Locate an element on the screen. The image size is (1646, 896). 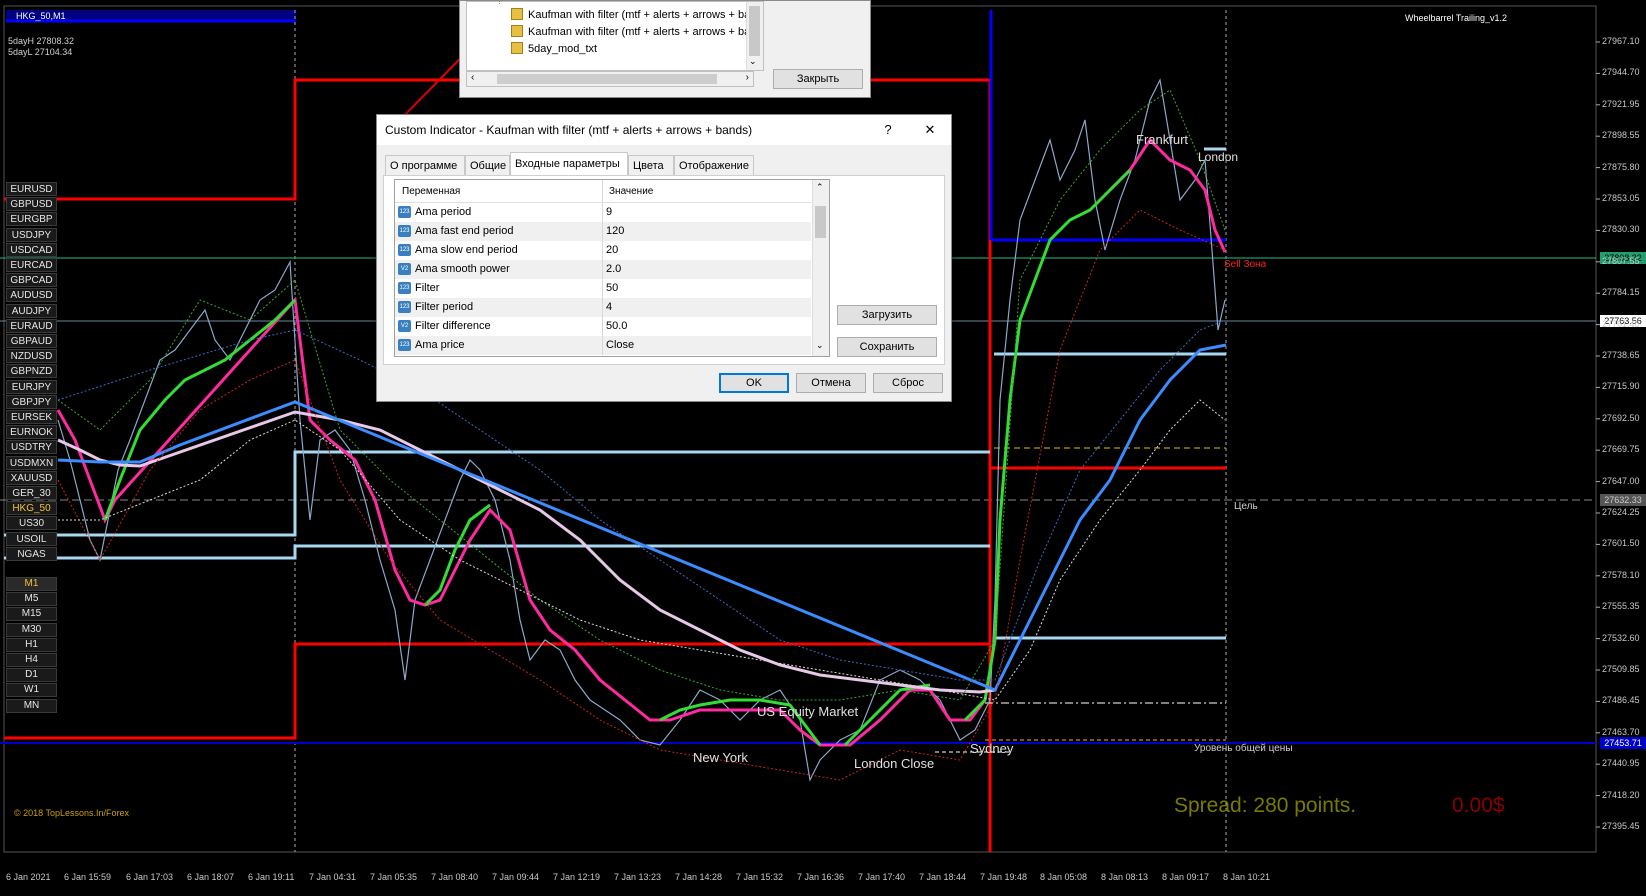
price-axis-label: 27624.25 is located at coordinates (1621, 512).